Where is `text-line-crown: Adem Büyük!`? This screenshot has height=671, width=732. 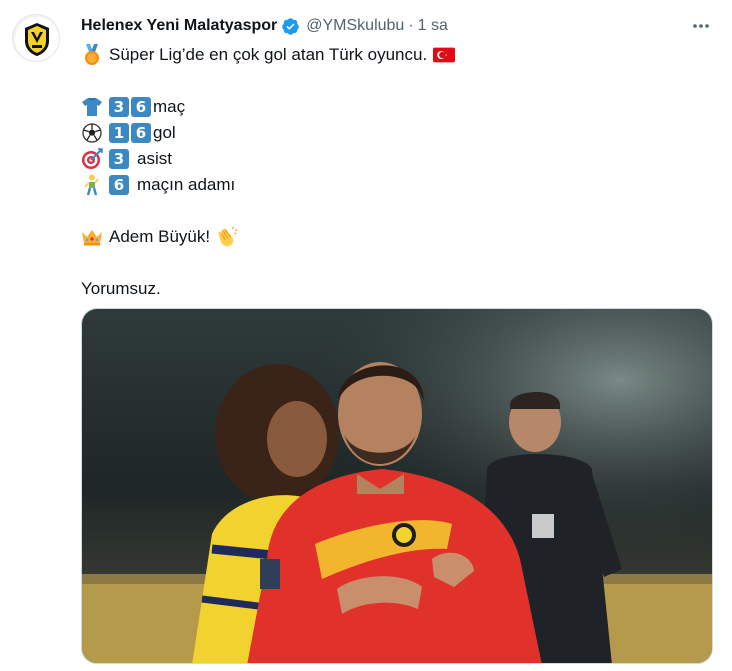 text-line-crown: Adem Büyük! is located at coordinates (396, 237).